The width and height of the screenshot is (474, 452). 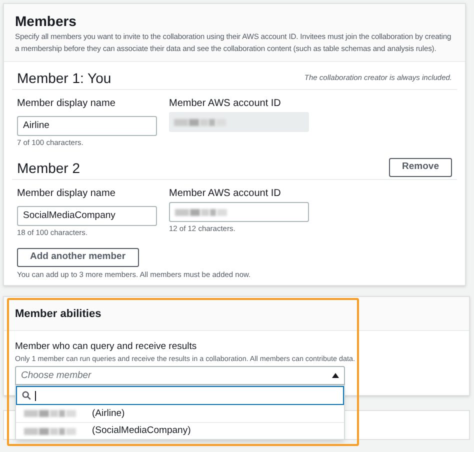 What do you see at coordinates (46, 21) in the screenshot?
I see `panel-title: Members` at bounding box center [46, 21].